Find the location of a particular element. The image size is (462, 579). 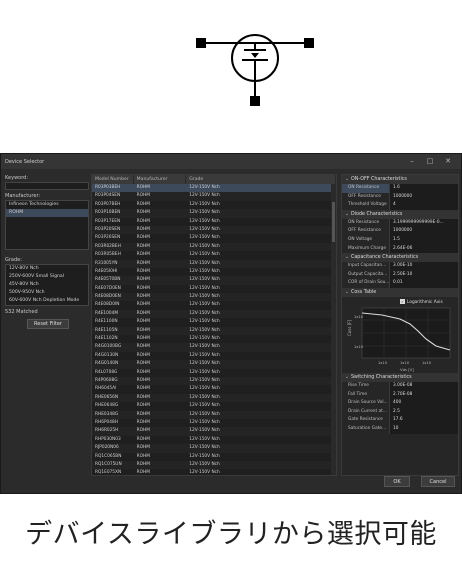

ok-button: OK is located at coordinates (397, 481).